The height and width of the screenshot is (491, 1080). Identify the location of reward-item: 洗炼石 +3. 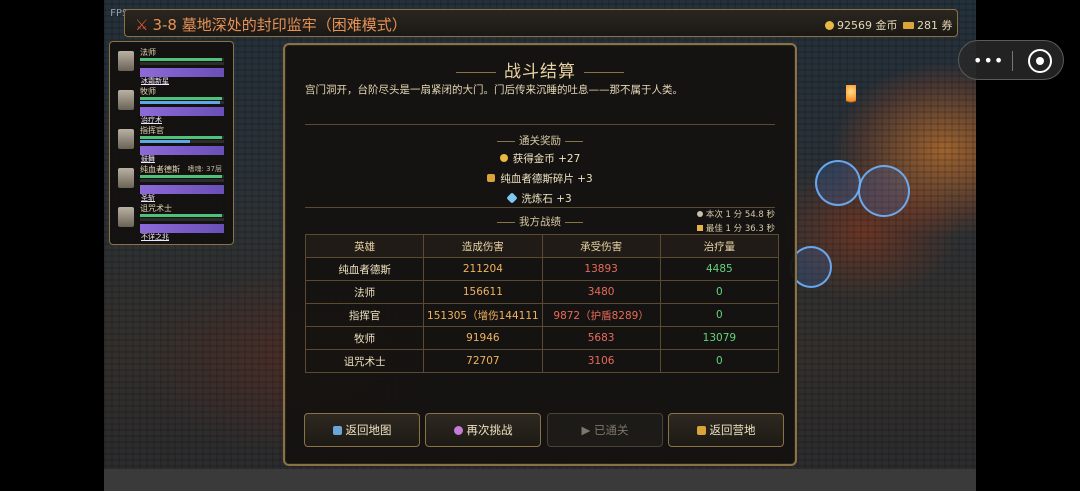
(540, 198).